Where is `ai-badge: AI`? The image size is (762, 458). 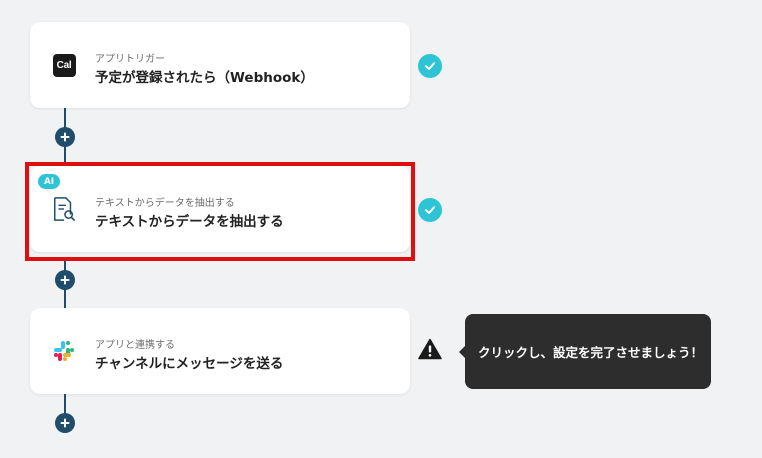 ai-badge: AI is located at coordinates (49, 181).